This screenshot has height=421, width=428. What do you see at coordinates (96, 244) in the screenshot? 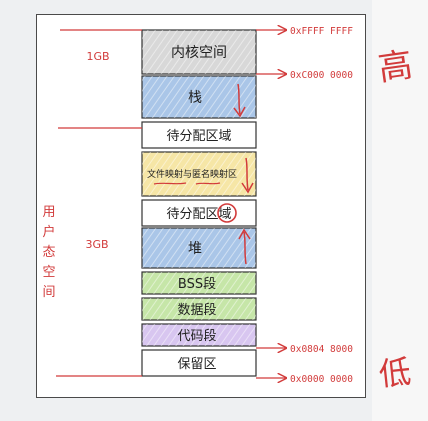
I see `user-size-label: 3GB` at bounding box center [96, 244].